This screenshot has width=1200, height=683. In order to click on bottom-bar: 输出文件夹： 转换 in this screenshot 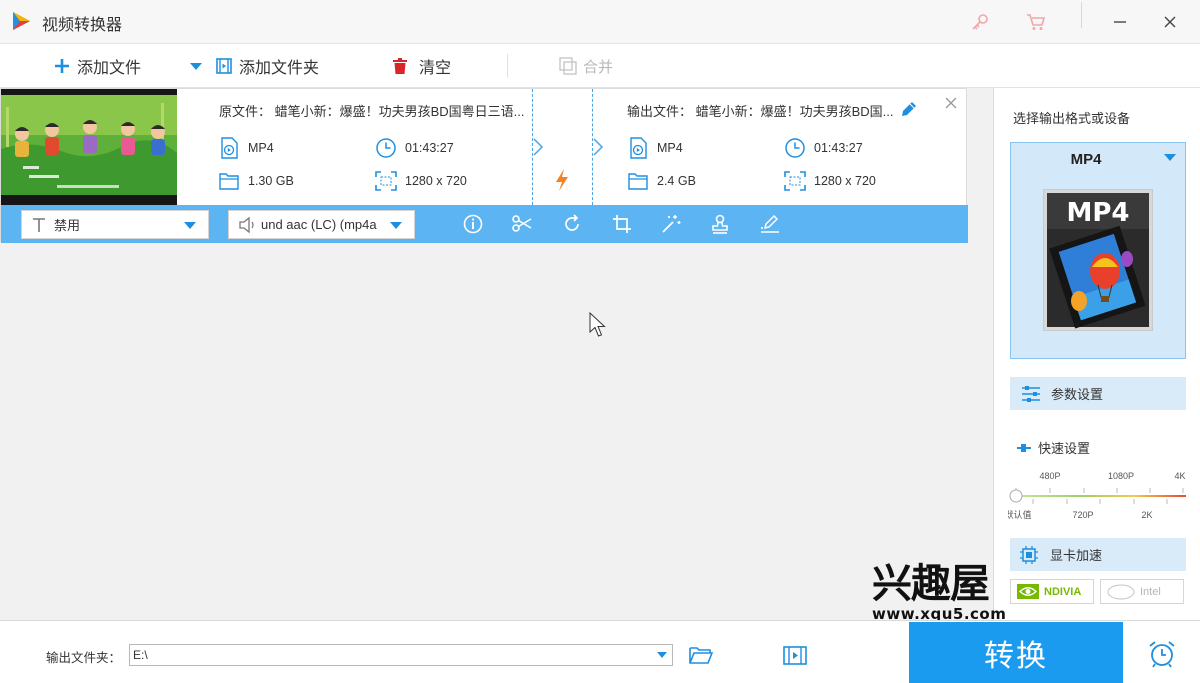, I will do `click(600, 651)`.